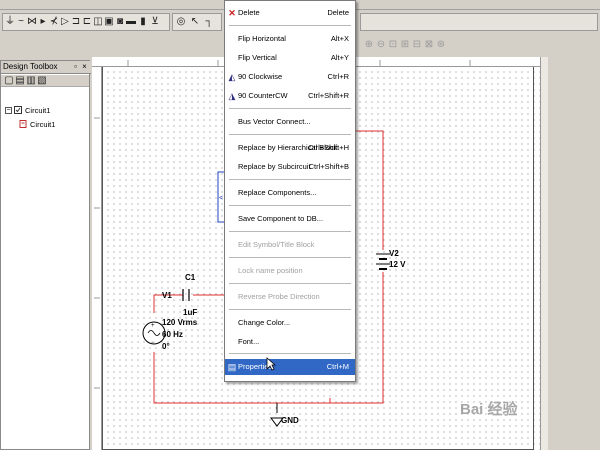  I want to click on menu-item-edit-symbol: Edit Symbol/Title Block, so click(276, 244).